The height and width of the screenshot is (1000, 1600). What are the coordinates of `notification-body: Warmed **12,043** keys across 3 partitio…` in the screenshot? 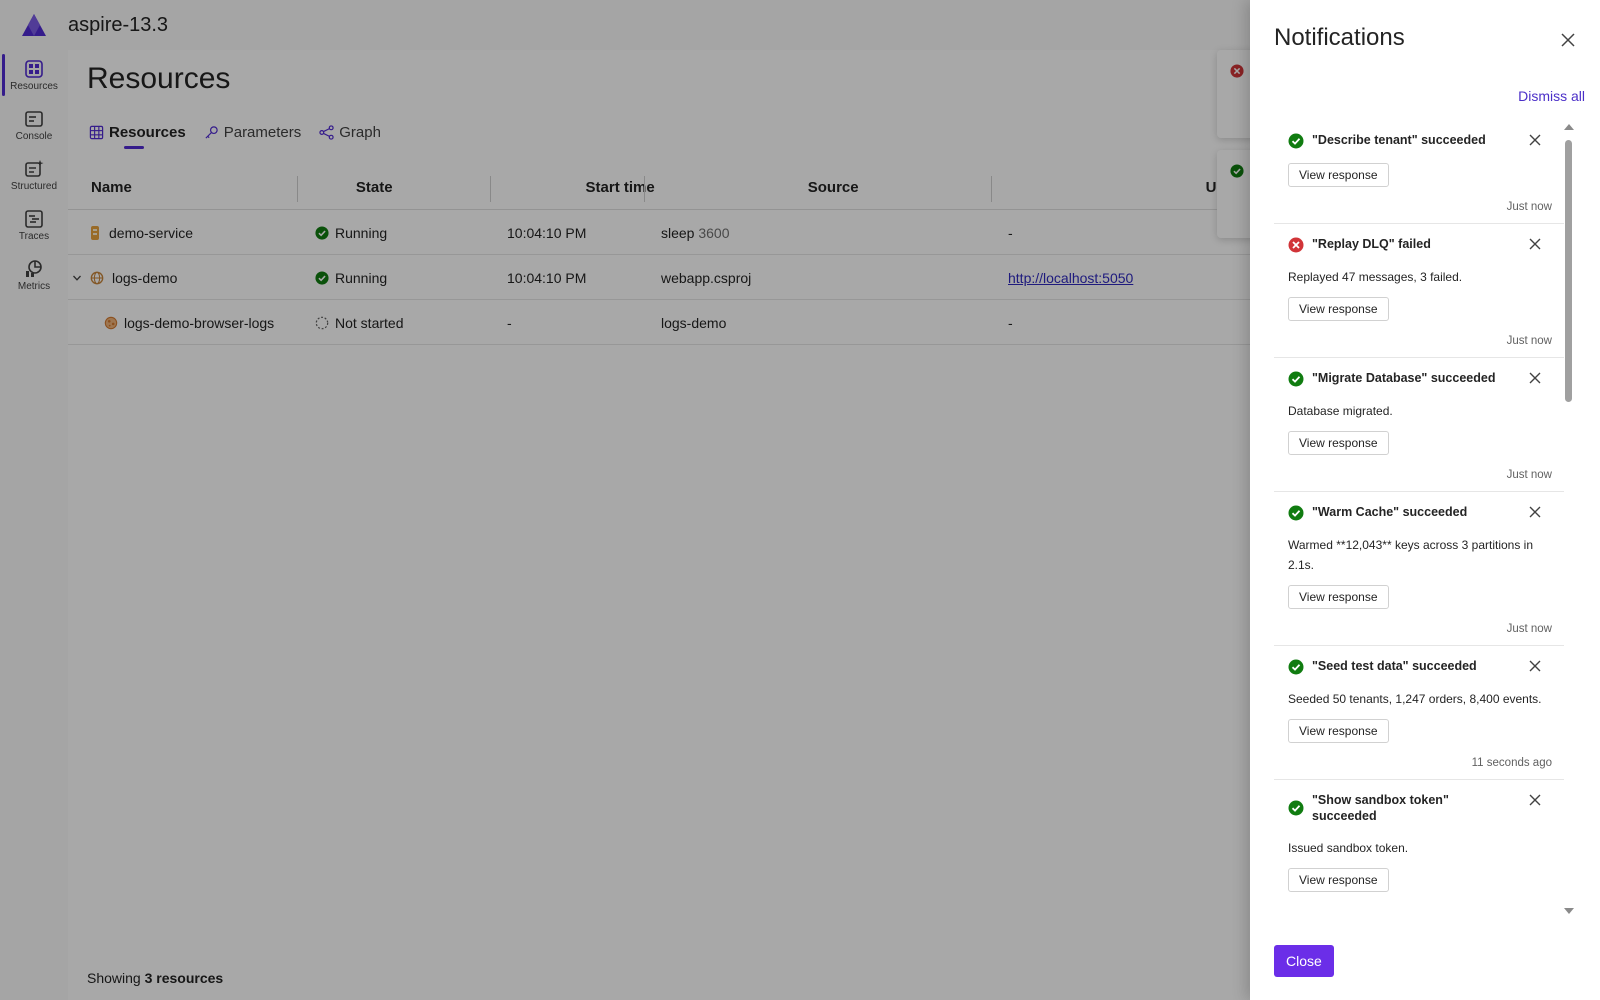 It's located at (1411, 555).